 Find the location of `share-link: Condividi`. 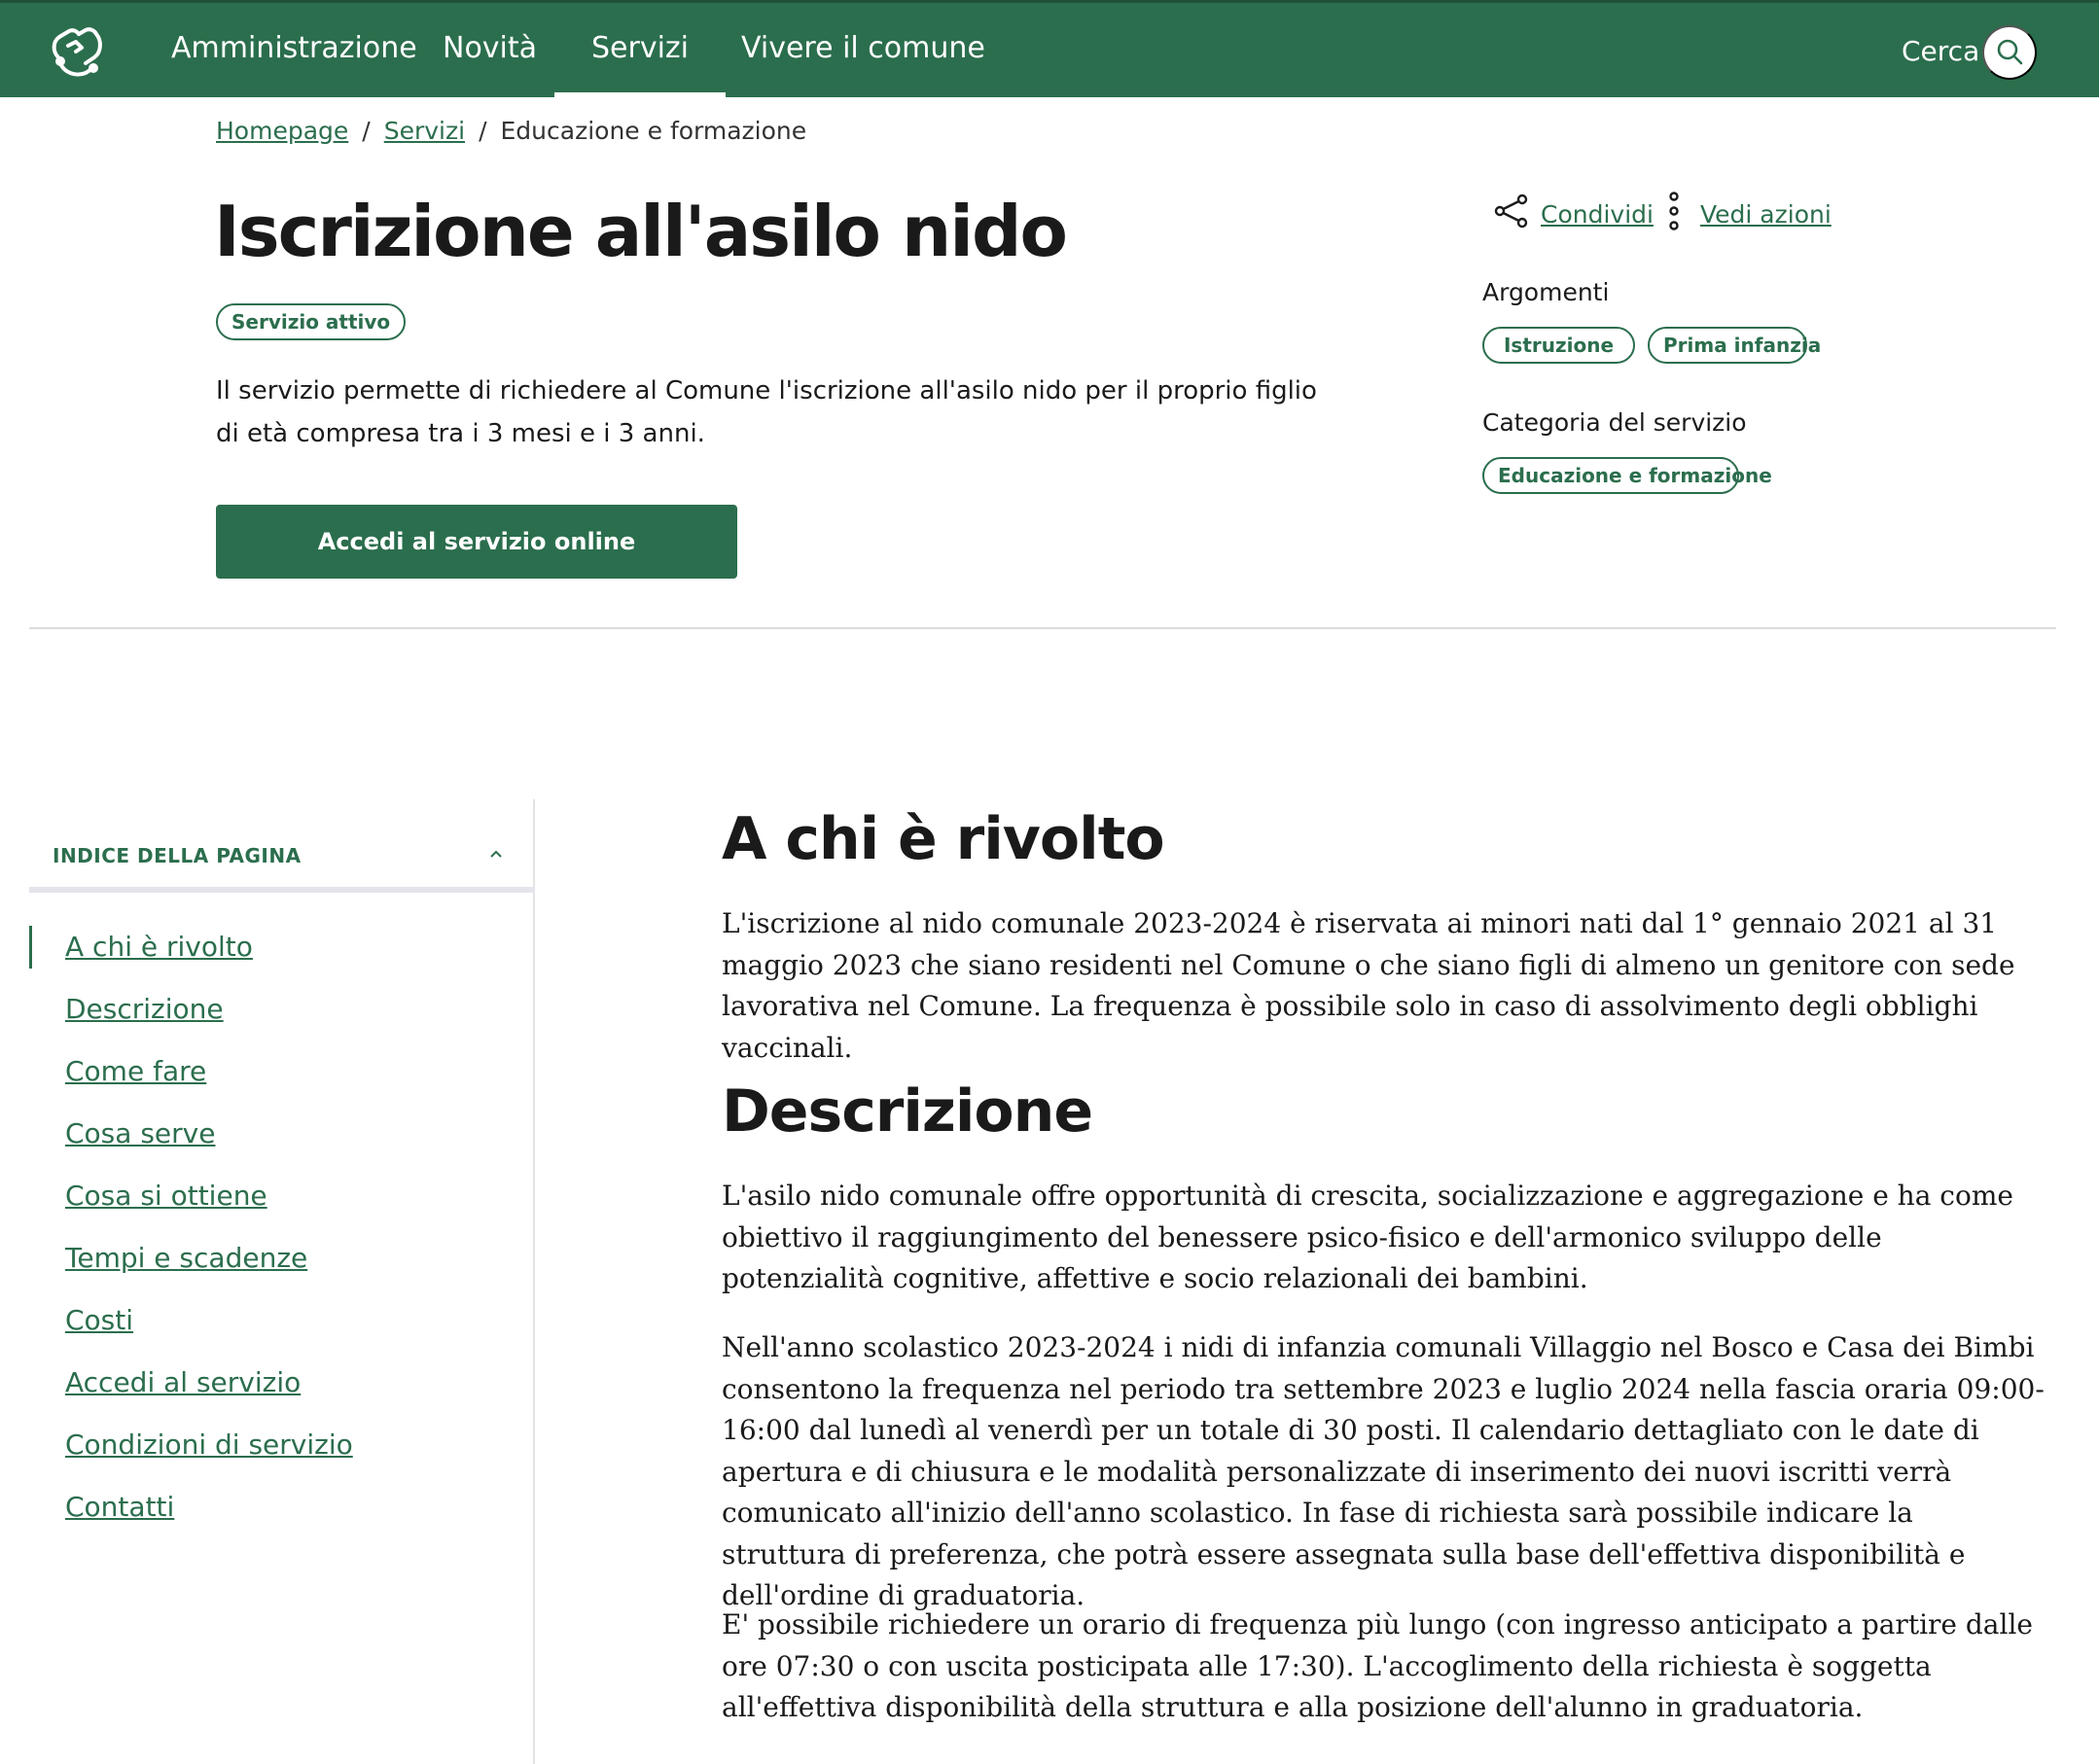

share-link: Condividi is located at coordinates (1573, 213).